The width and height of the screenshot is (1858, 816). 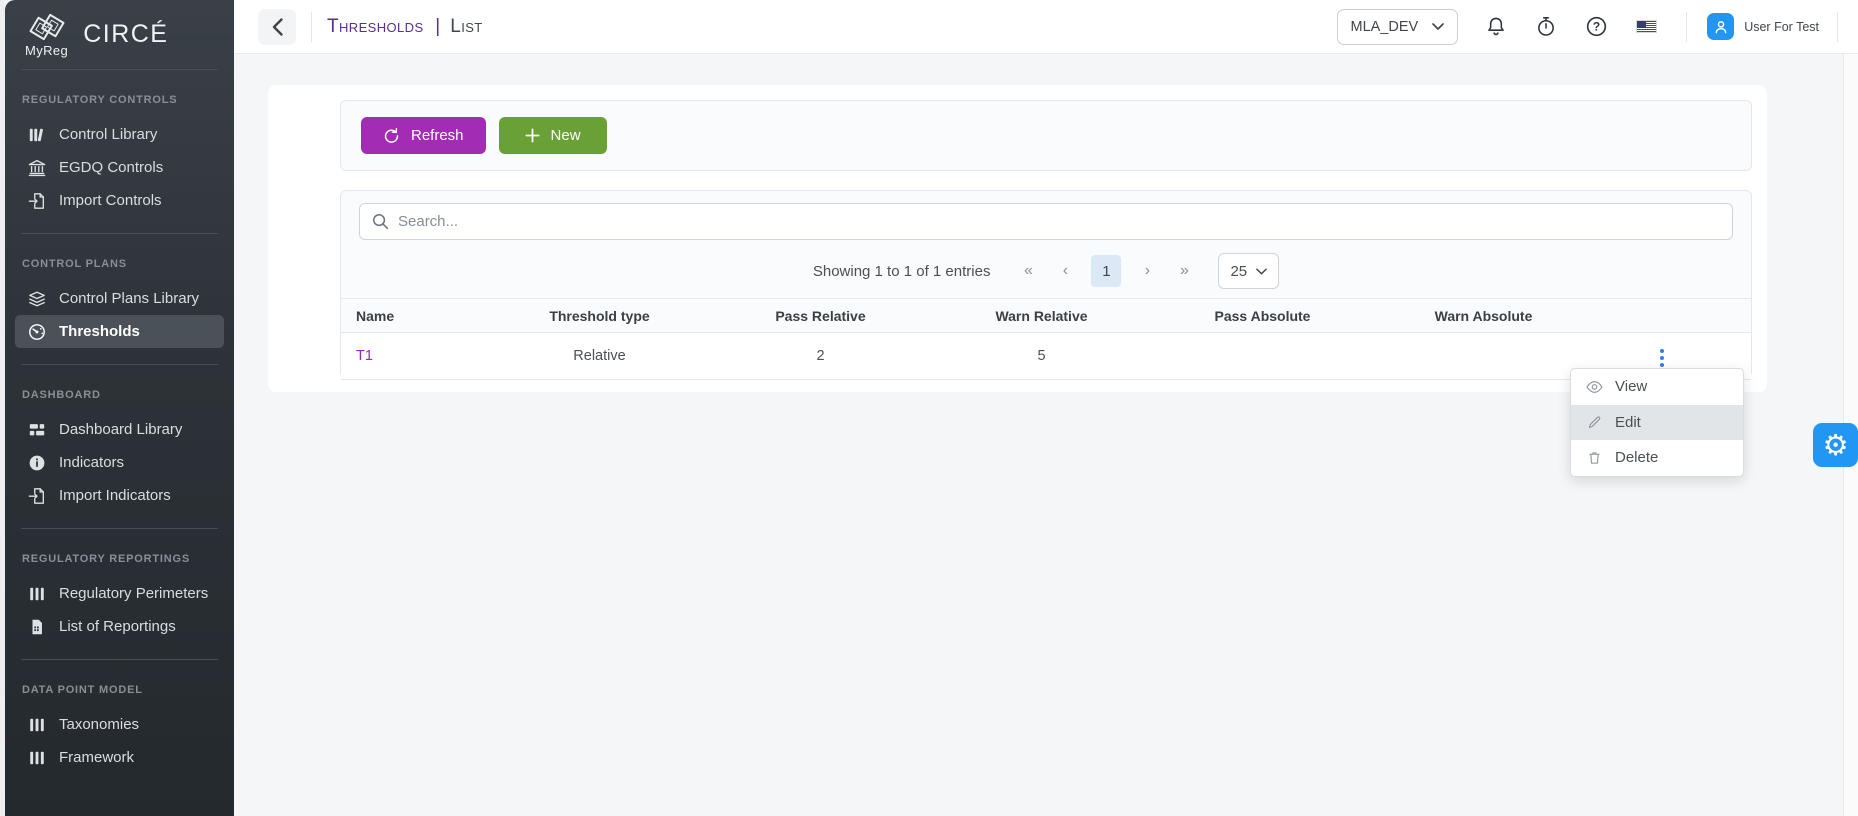 I want to click on brand-logo: MyReg CIRCÉ, so click(x=119, y=34).